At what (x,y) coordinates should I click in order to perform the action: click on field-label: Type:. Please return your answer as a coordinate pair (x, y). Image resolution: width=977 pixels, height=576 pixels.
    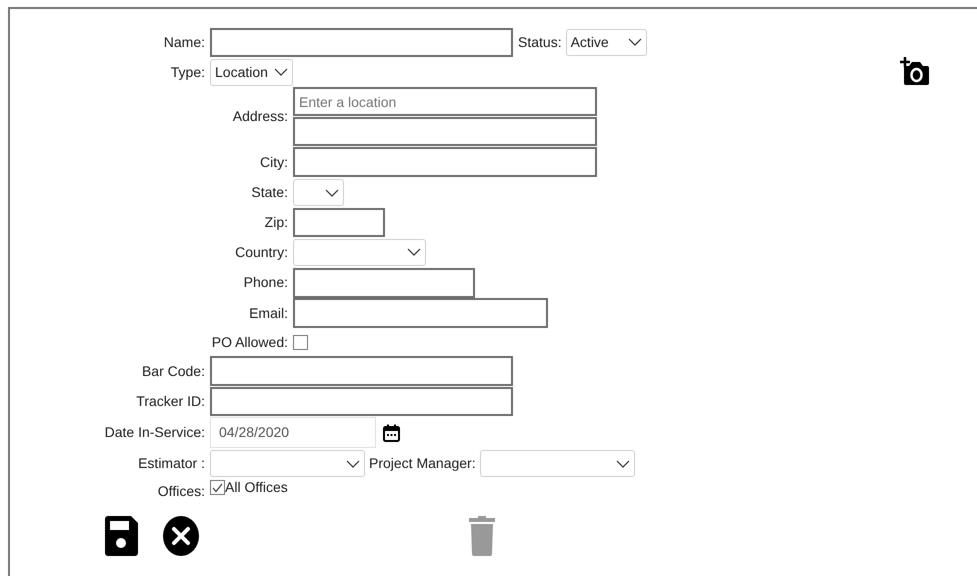
    Looking at the image, I should click on (187, 72).